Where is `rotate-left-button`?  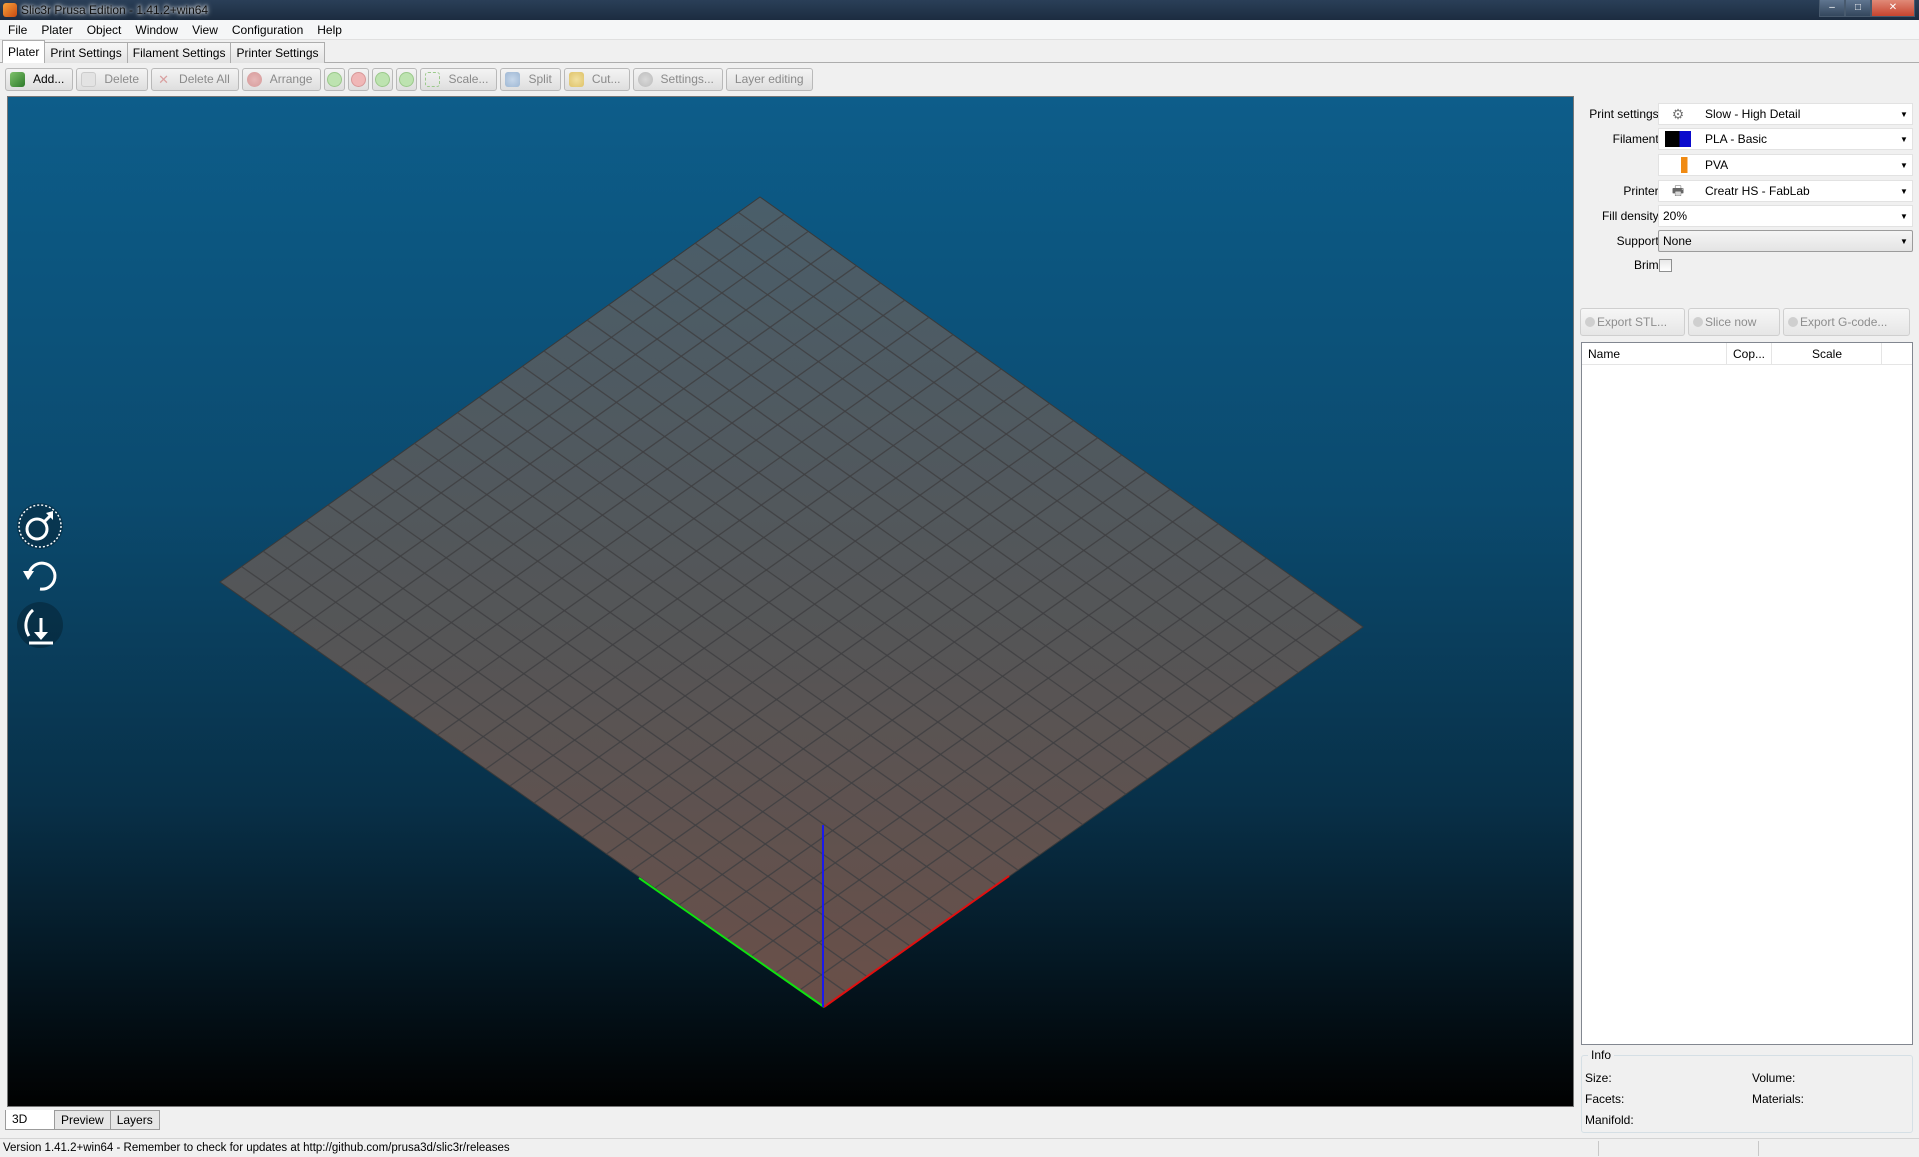 rotate-left-button is located at coordinates (383, 79).